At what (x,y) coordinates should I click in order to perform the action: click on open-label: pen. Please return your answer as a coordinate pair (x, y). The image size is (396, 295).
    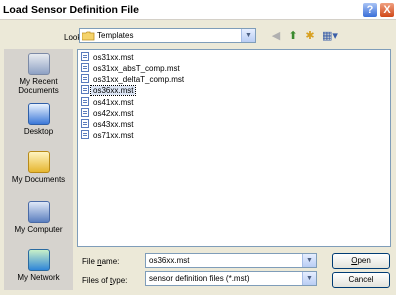
    Looking at the image, I should click on (364, 260).